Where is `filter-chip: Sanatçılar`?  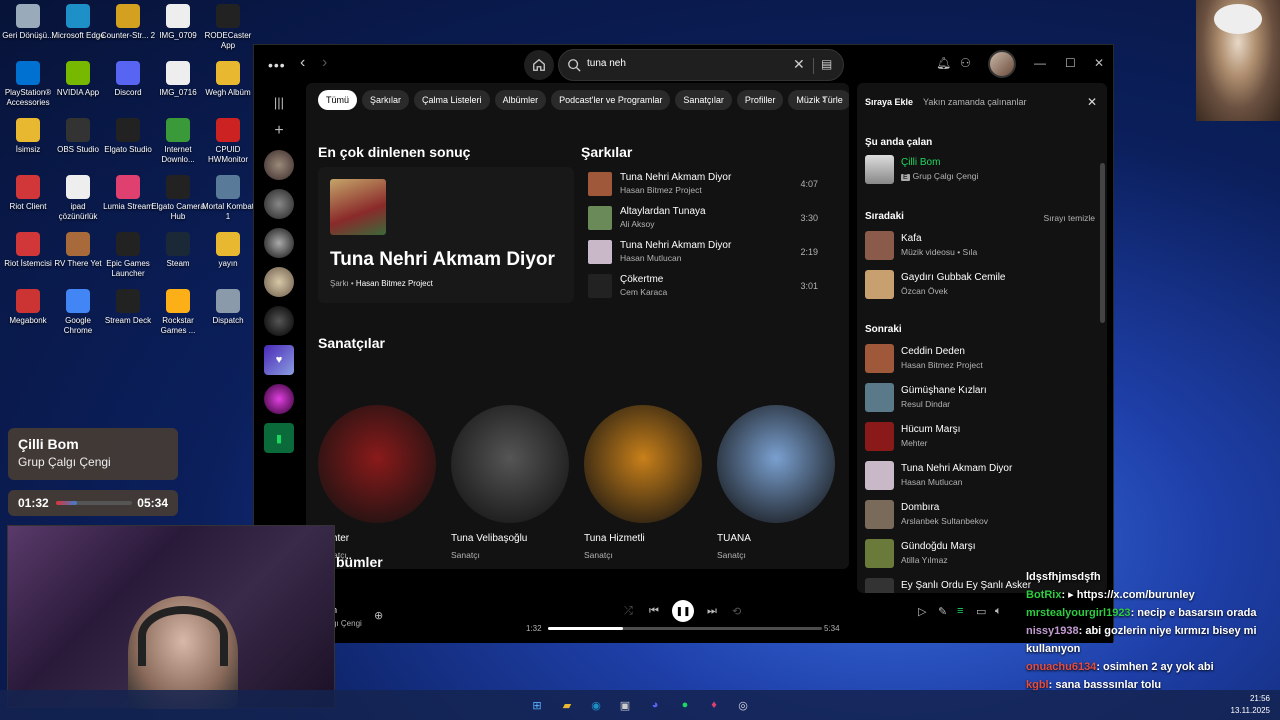 filter-chip: Sanatçılar is located at coordinates (703, 100).